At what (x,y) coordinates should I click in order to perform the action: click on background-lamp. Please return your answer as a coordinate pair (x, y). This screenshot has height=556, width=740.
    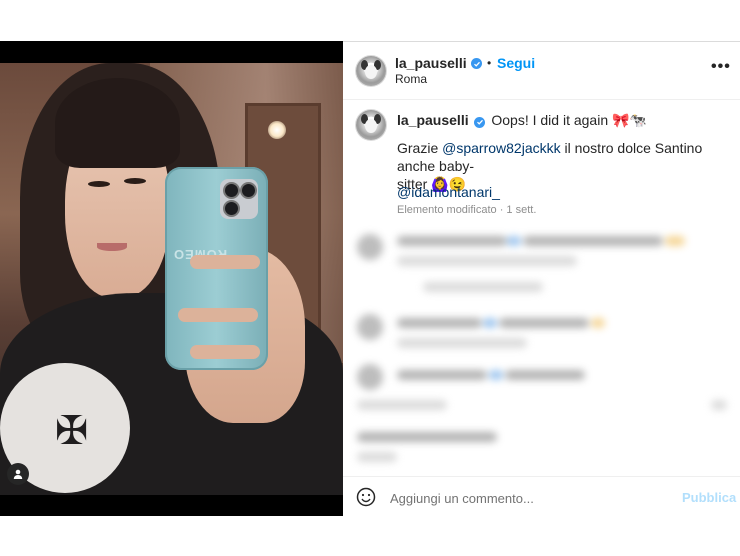
    Looking at the image, I should click on (277, 130).